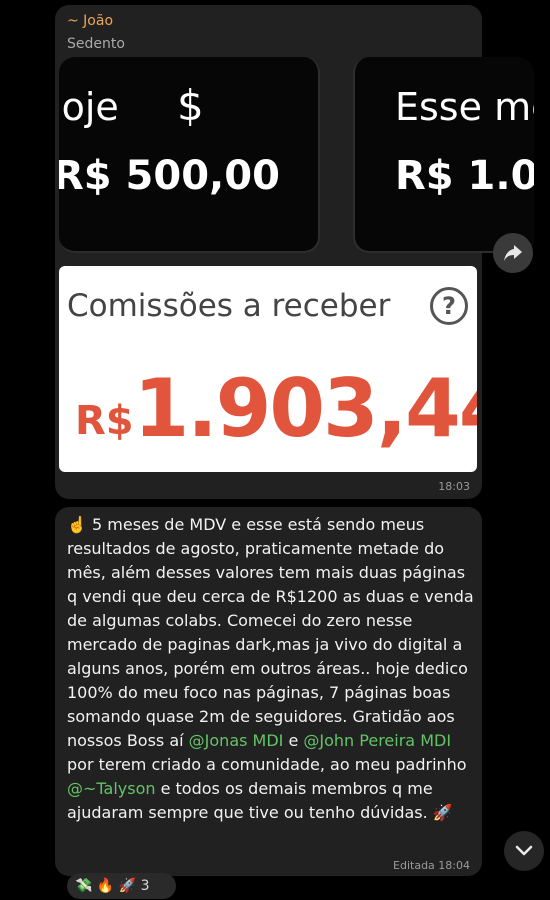  I want to click on reaction-emojis: 💸 🔥 🚀, so click(106, 886).